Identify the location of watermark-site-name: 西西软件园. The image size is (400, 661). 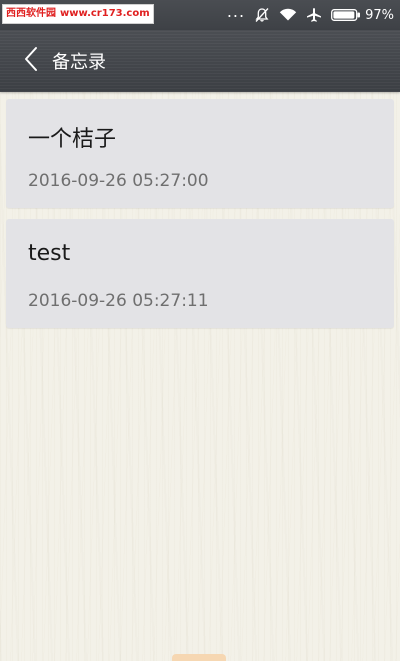
(31, 13).